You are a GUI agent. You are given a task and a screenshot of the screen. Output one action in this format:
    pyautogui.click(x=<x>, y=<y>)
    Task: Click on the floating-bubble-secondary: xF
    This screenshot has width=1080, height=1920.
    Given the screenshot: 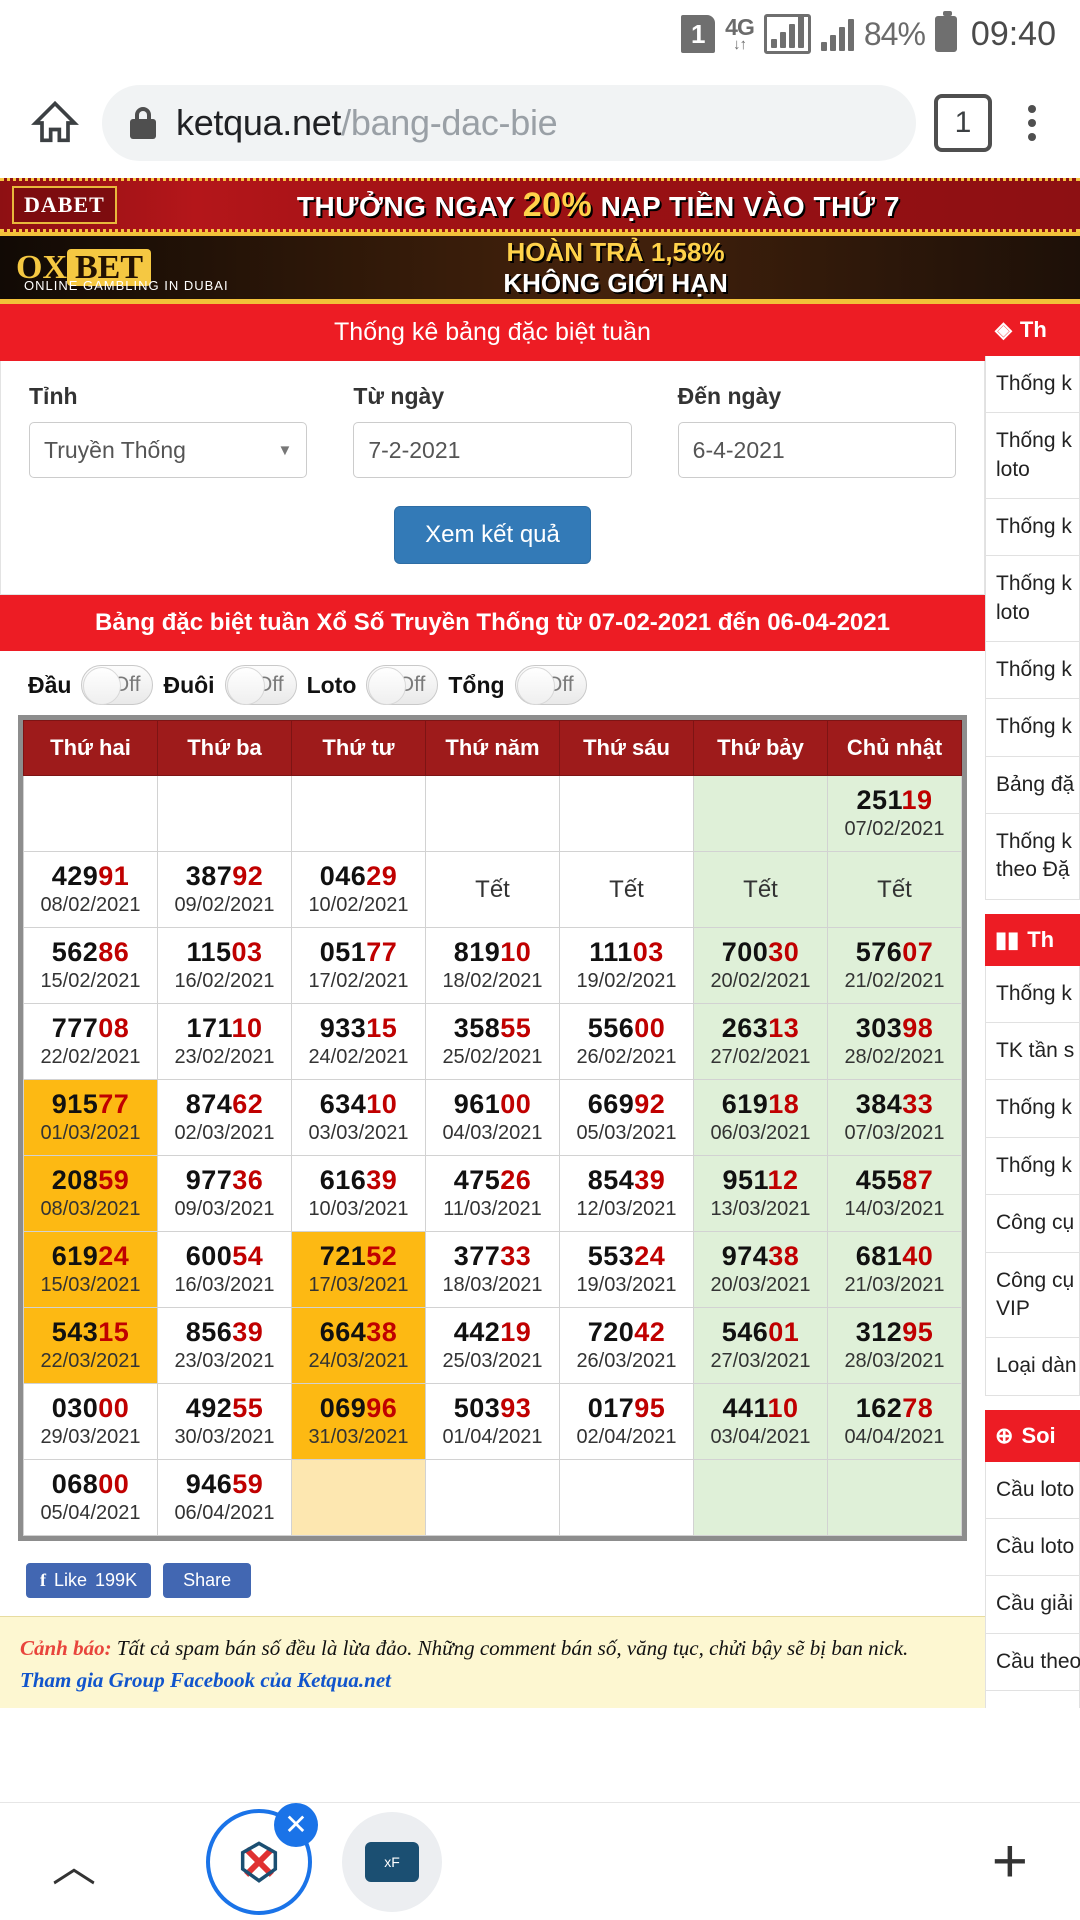 What is the action you would take?
    pyautogui.click(x=392, y=1861)
    